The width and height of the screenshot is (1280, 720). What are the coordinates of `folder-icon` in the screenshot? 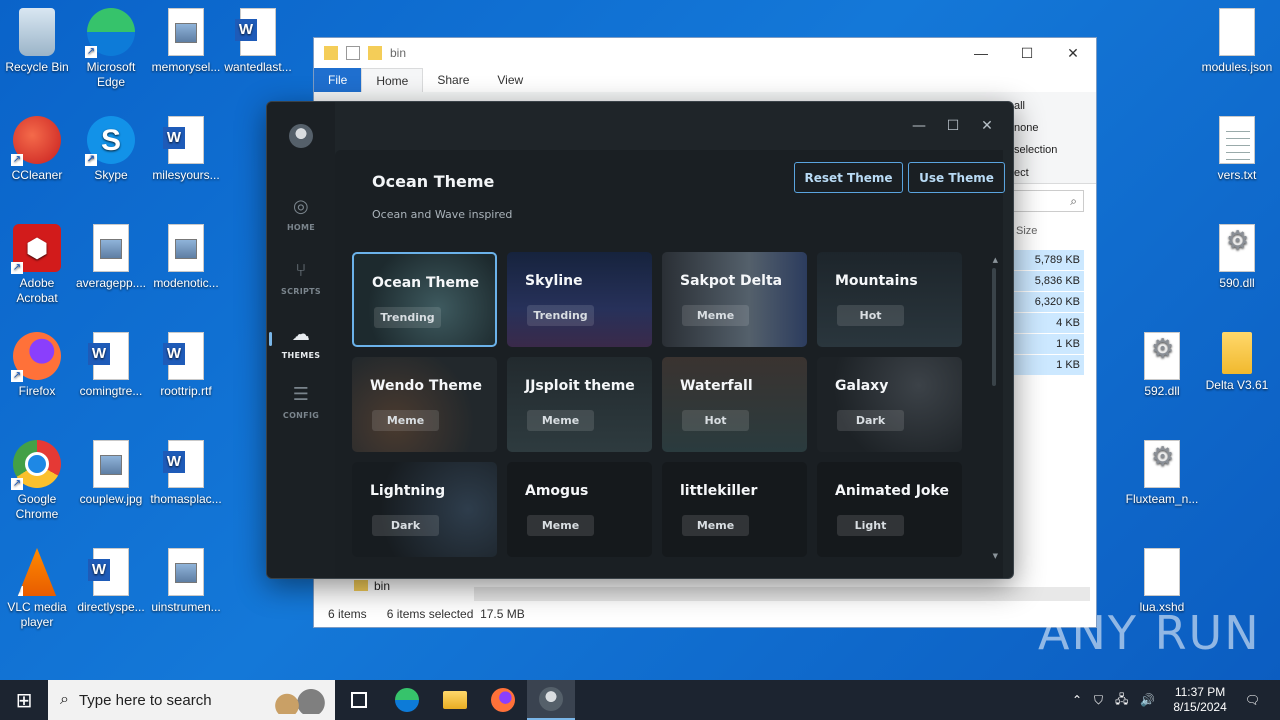 It's located at (1237, 353).